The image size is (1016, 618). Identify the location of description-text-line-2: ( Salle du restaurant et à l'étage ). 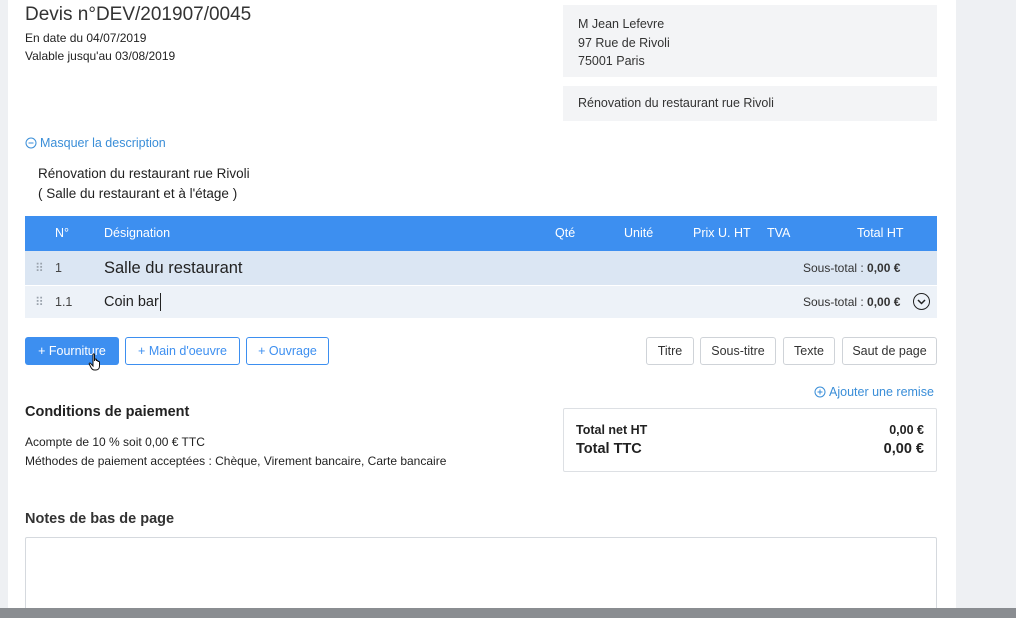
(137, 193).